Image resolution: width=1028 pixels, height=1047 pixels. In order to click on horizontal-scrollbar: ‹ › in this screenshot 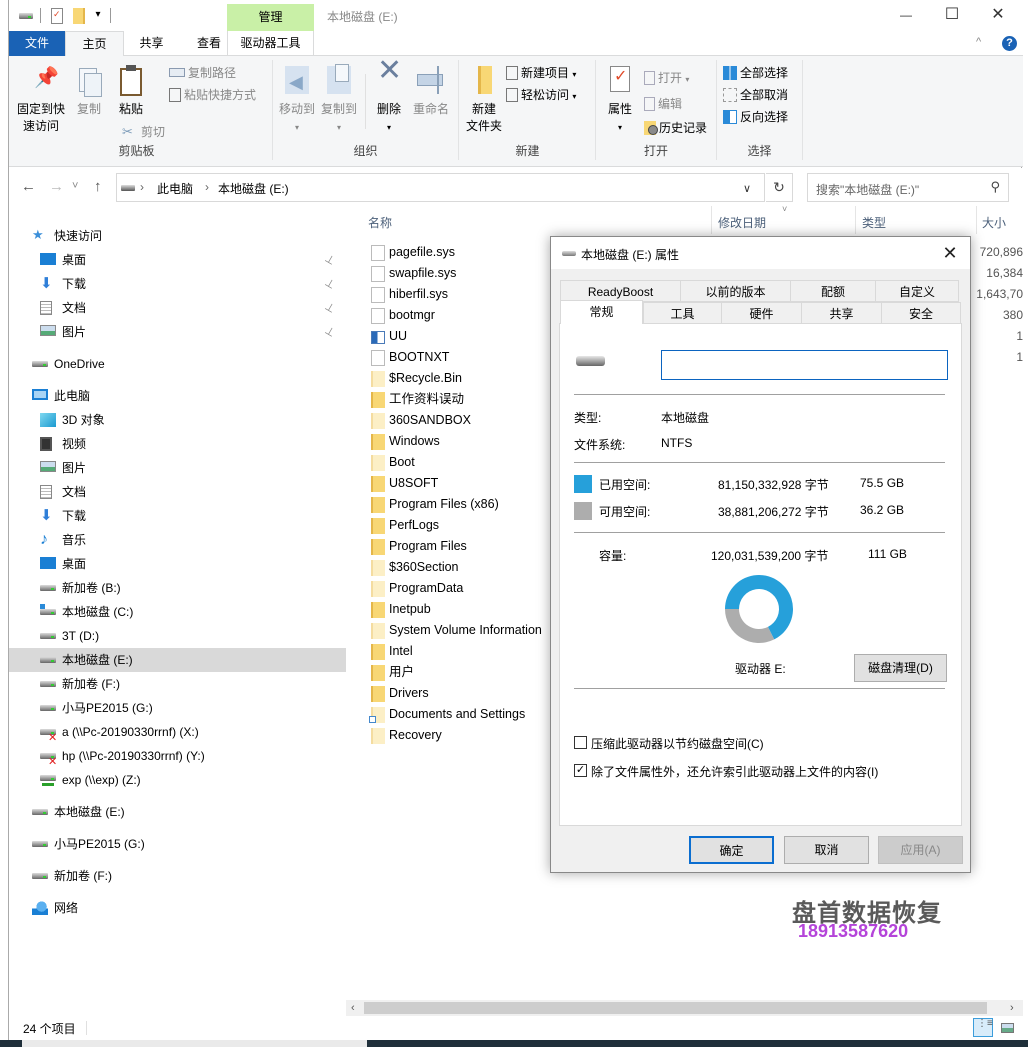, I will do `click(684, 1008)`.